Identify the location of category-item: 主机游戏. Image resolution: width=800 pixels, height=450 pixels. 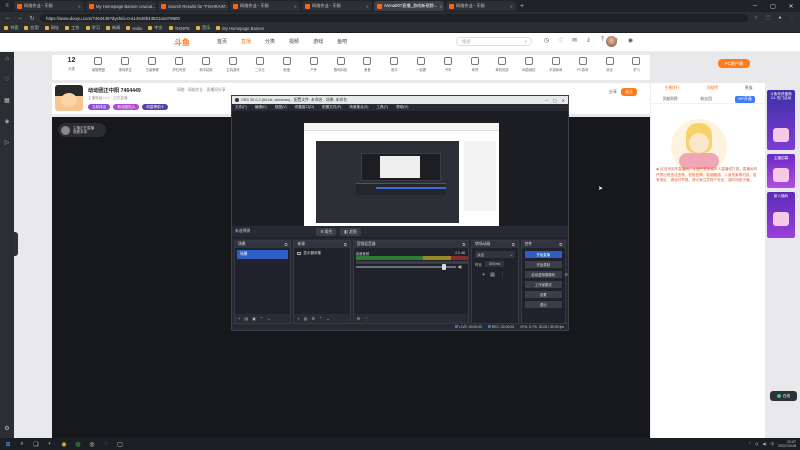
(232, 63).